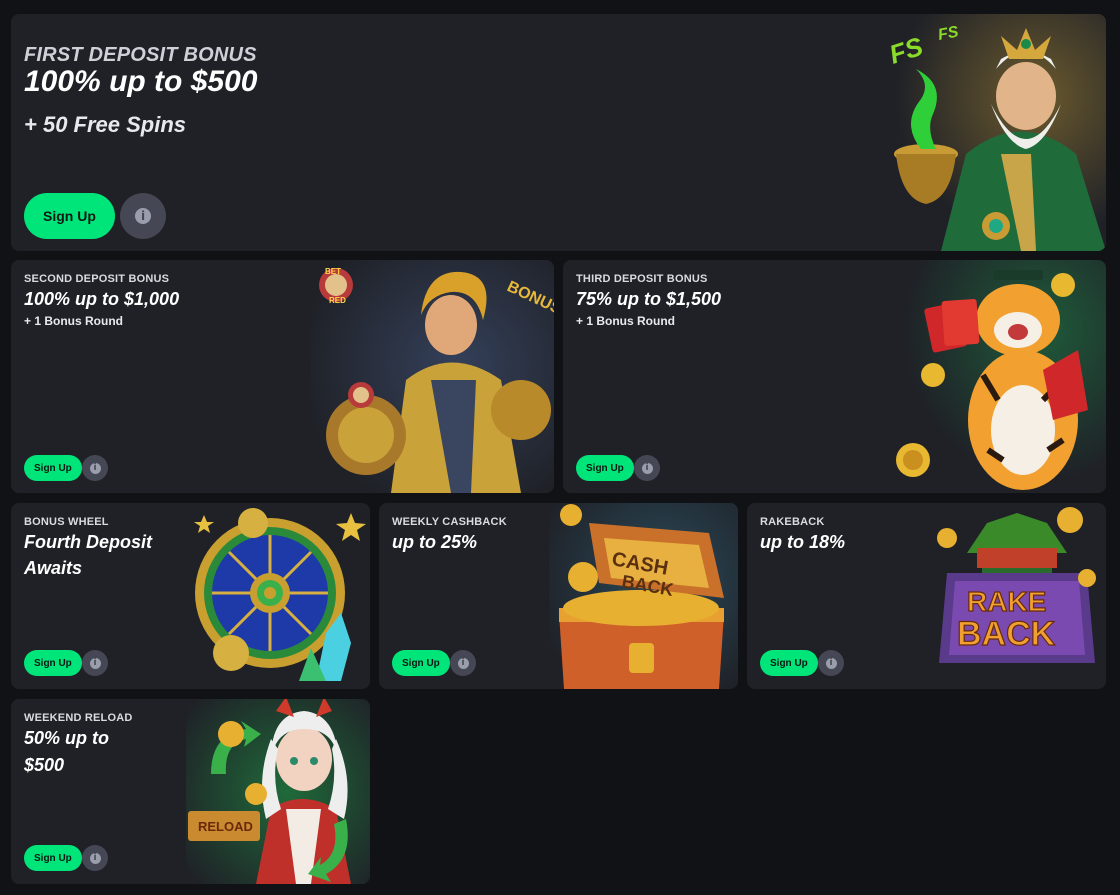  I want to click on card-subline: + 50 Free Spins, so click(105, 124).